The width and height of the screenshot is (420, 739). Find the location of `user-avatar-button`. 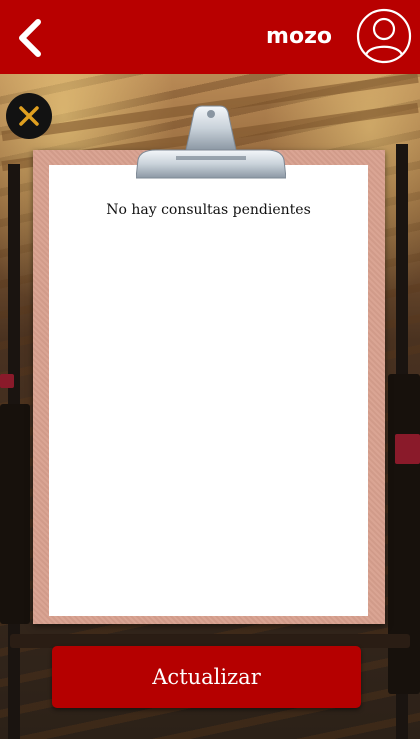

user-avatar-button is located at coordinates (384, 36).